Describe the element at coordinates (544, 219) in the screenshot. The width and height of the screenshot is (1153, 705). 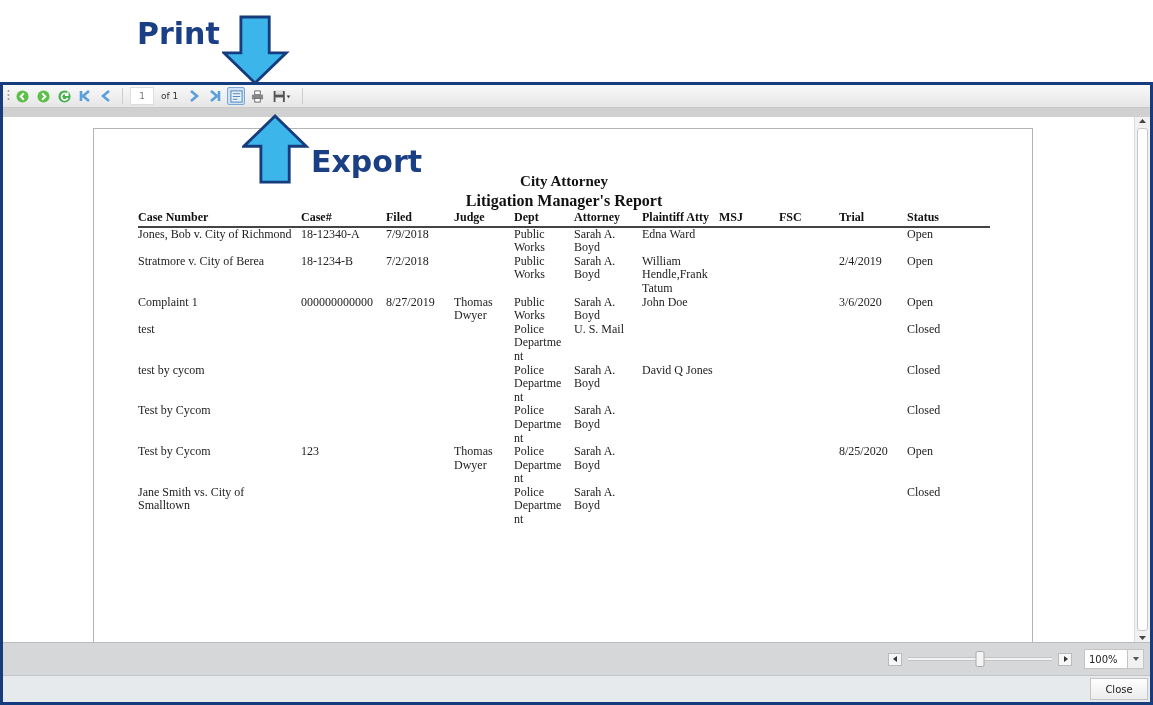
I see `column-header: Dept` at that location.